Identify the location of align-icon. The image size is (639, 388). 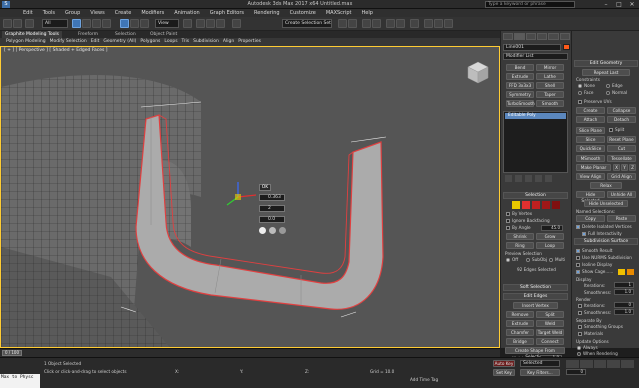
(352, 23).